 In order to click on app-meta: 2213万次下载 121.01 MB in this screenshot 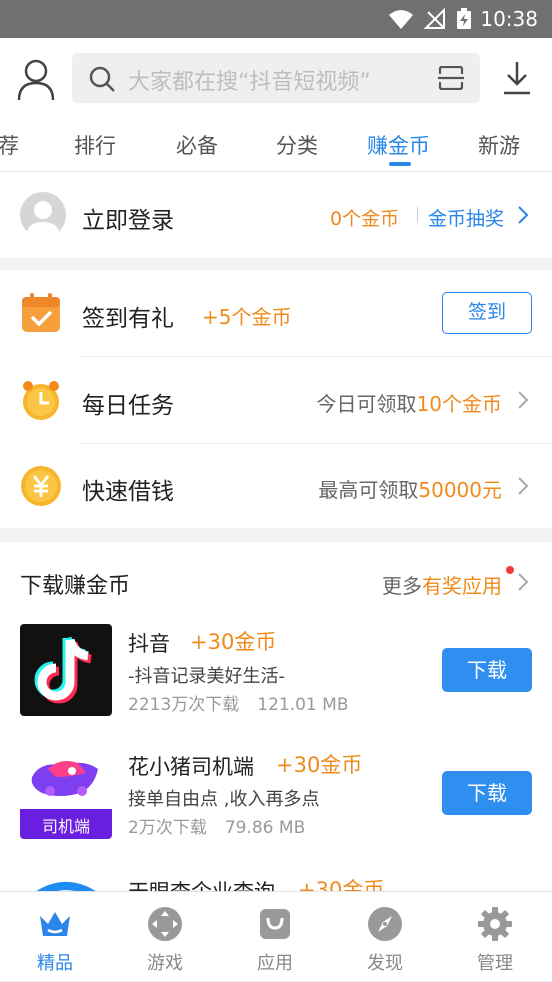, I will do `click(238, 705)`.